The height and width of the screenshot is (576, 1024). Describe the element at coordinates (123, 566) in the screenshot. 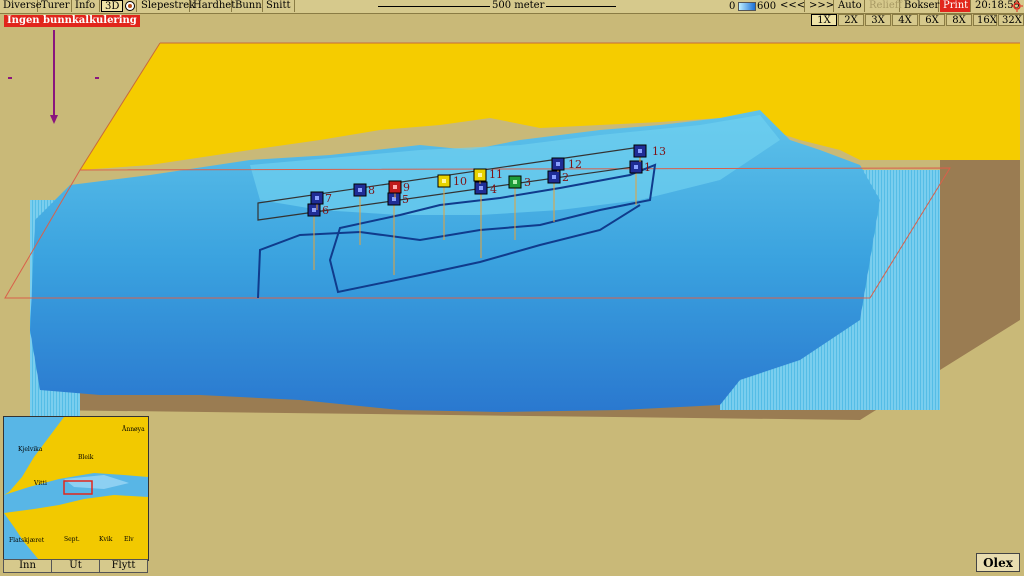

I see `minimap-move-button: Flytt` at that location.